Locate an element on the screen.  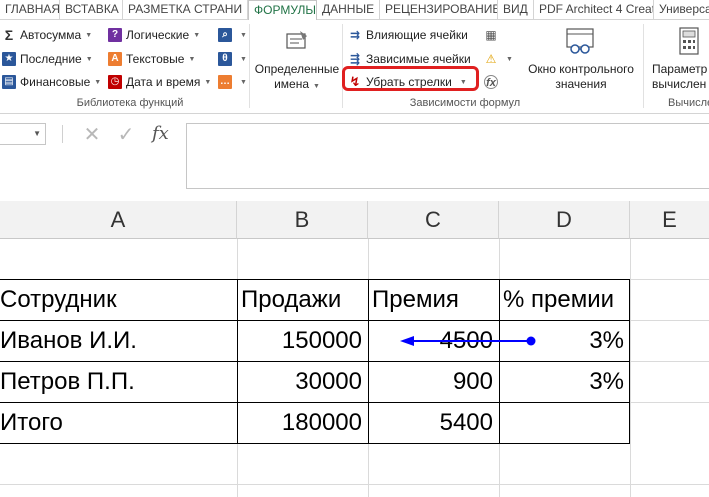
trace-precedents-button: ⇉ Влияющие ячейки is located at coordinates (408, 35).